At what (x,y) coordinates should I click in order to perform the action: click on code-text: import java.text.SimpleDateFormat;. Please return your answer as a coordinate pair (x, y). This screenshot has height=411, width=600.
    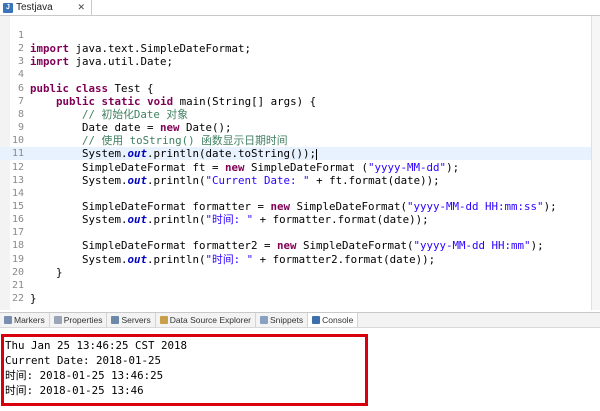
    Looking at the image, I should click on (141, 49).